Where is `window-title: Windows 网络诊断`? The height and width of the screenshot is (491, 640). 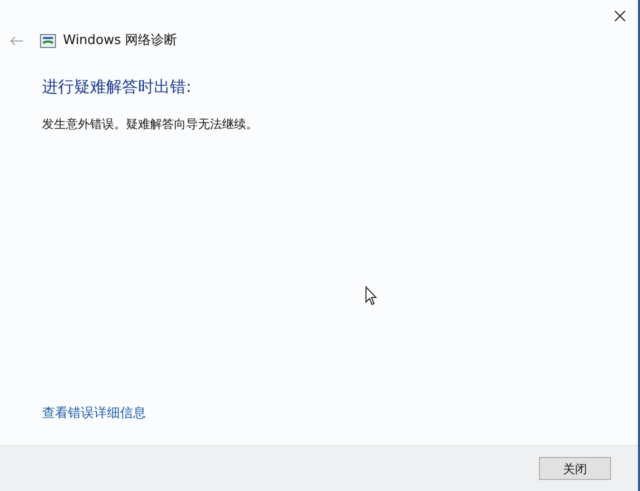
window-title: Windows 网络诊断 is located at coordinates (120, 41).